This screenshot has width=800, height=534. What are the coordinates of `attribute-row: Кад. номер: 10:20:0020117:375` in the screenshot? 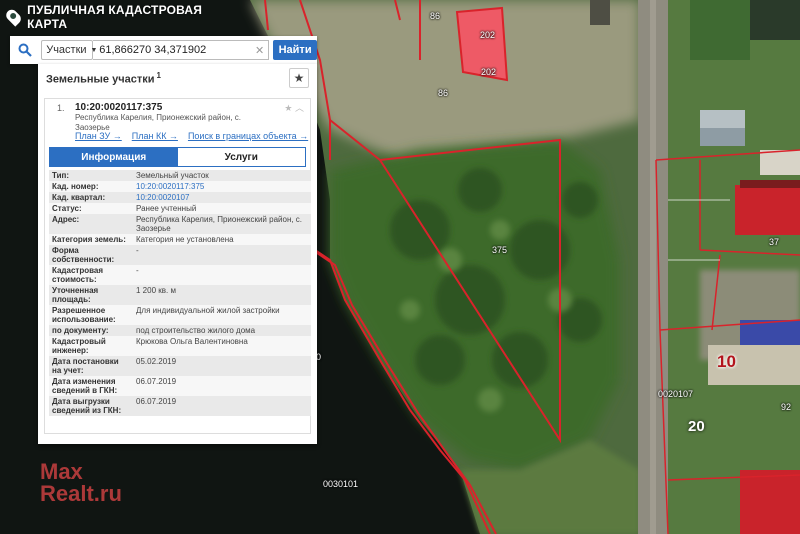 It's located at (180, 186).